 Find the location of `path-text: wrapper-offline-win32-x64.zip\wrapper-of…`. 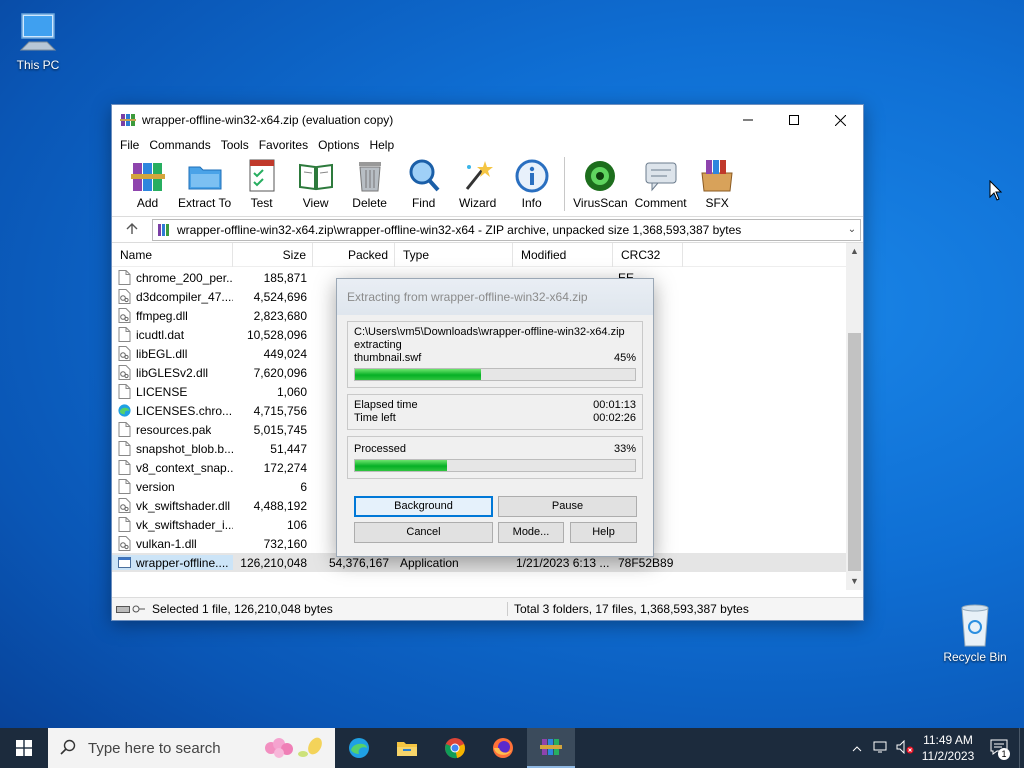

path-text: wrapper-offline-win32-x64.zip\wrapper-of… is located at coordinates (459, 229).